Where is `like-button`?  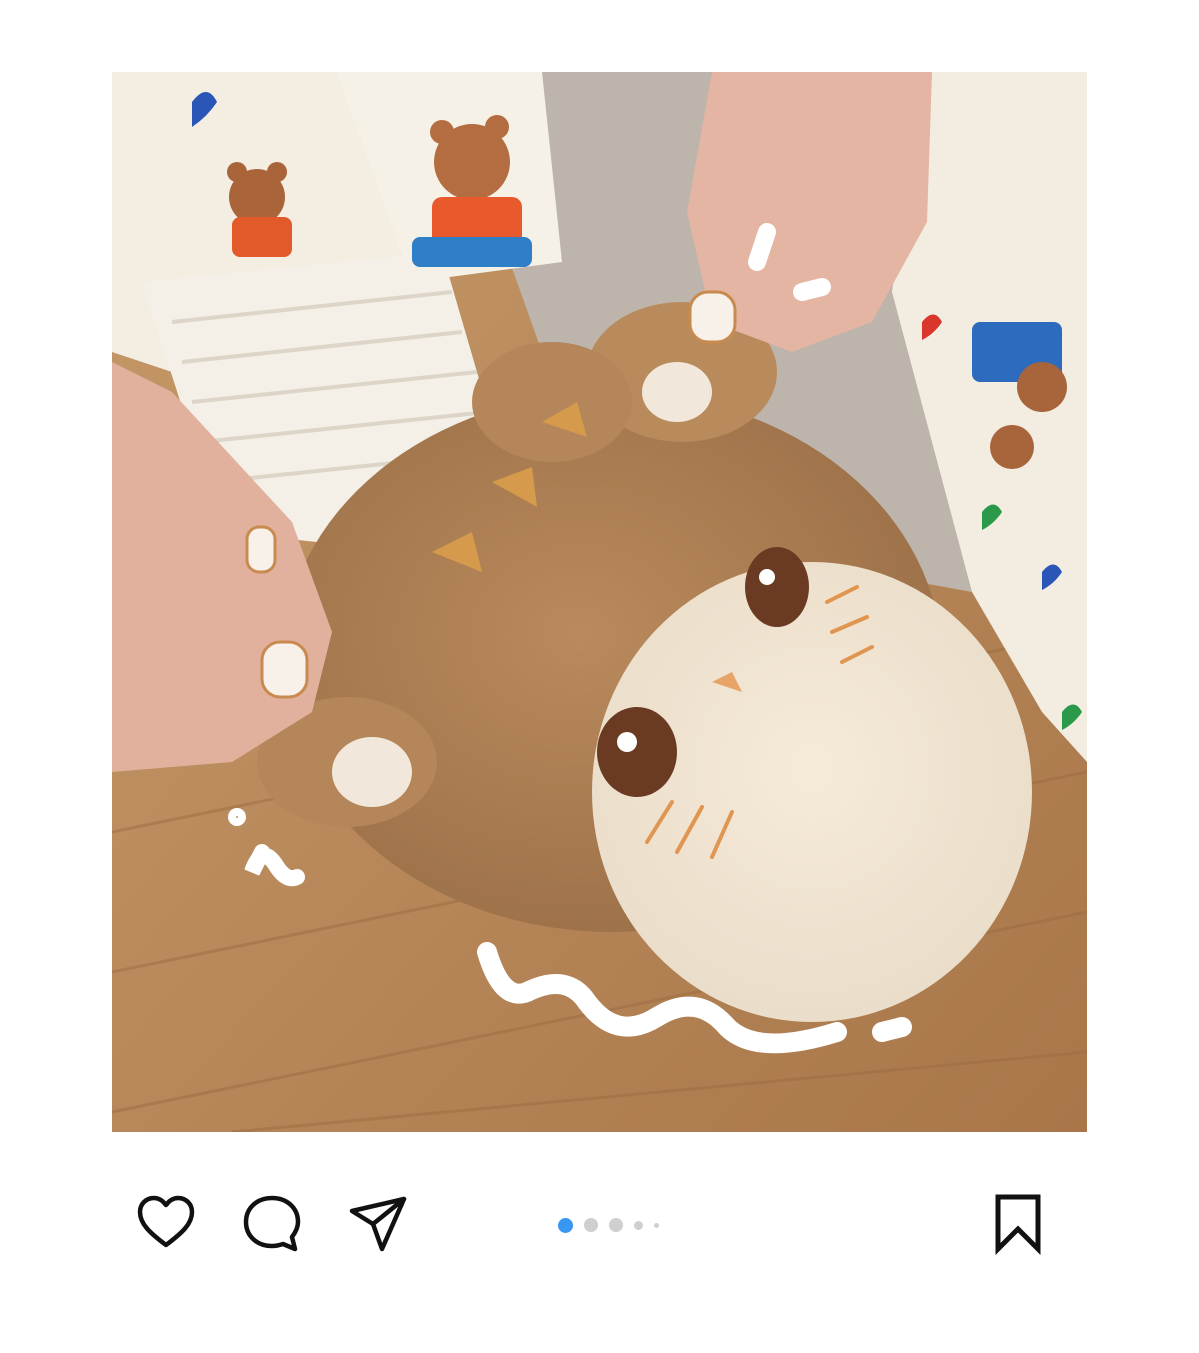
like-button is located at coordinates (166, 1223).